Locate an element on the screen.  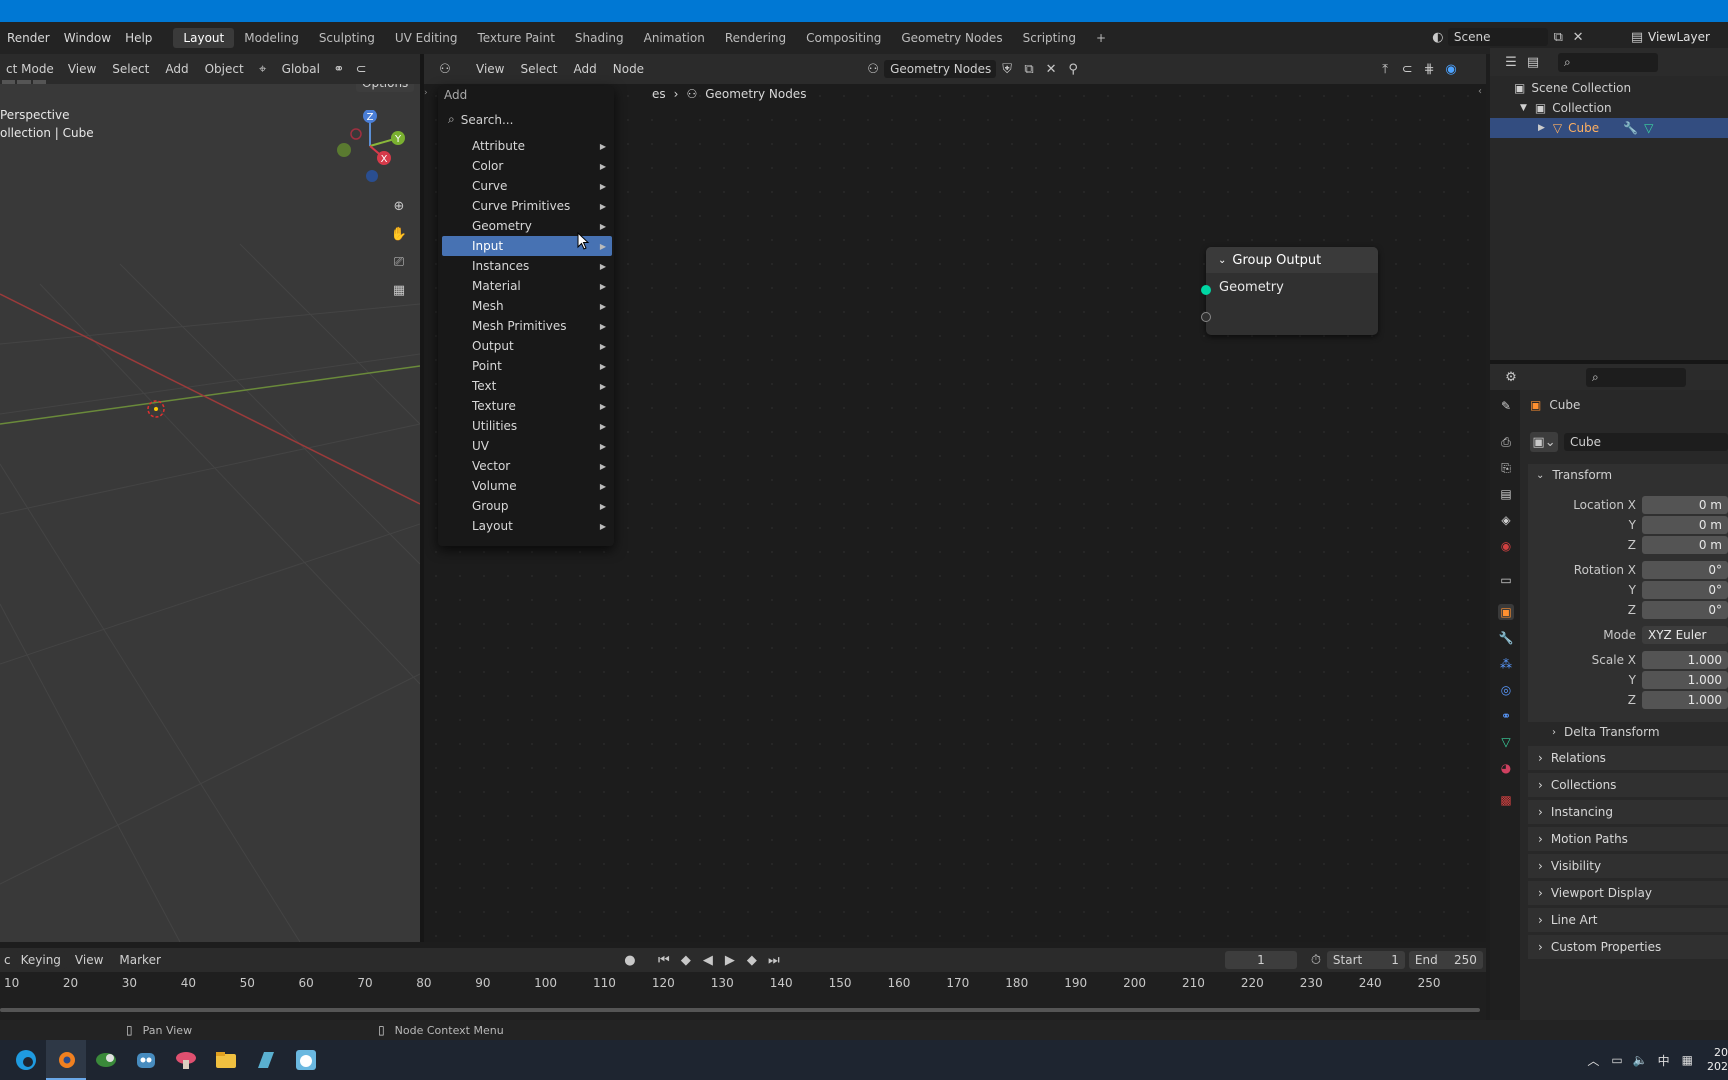
add-menu-item-texture: Texture ▶ is located at coordinates (527, 406).